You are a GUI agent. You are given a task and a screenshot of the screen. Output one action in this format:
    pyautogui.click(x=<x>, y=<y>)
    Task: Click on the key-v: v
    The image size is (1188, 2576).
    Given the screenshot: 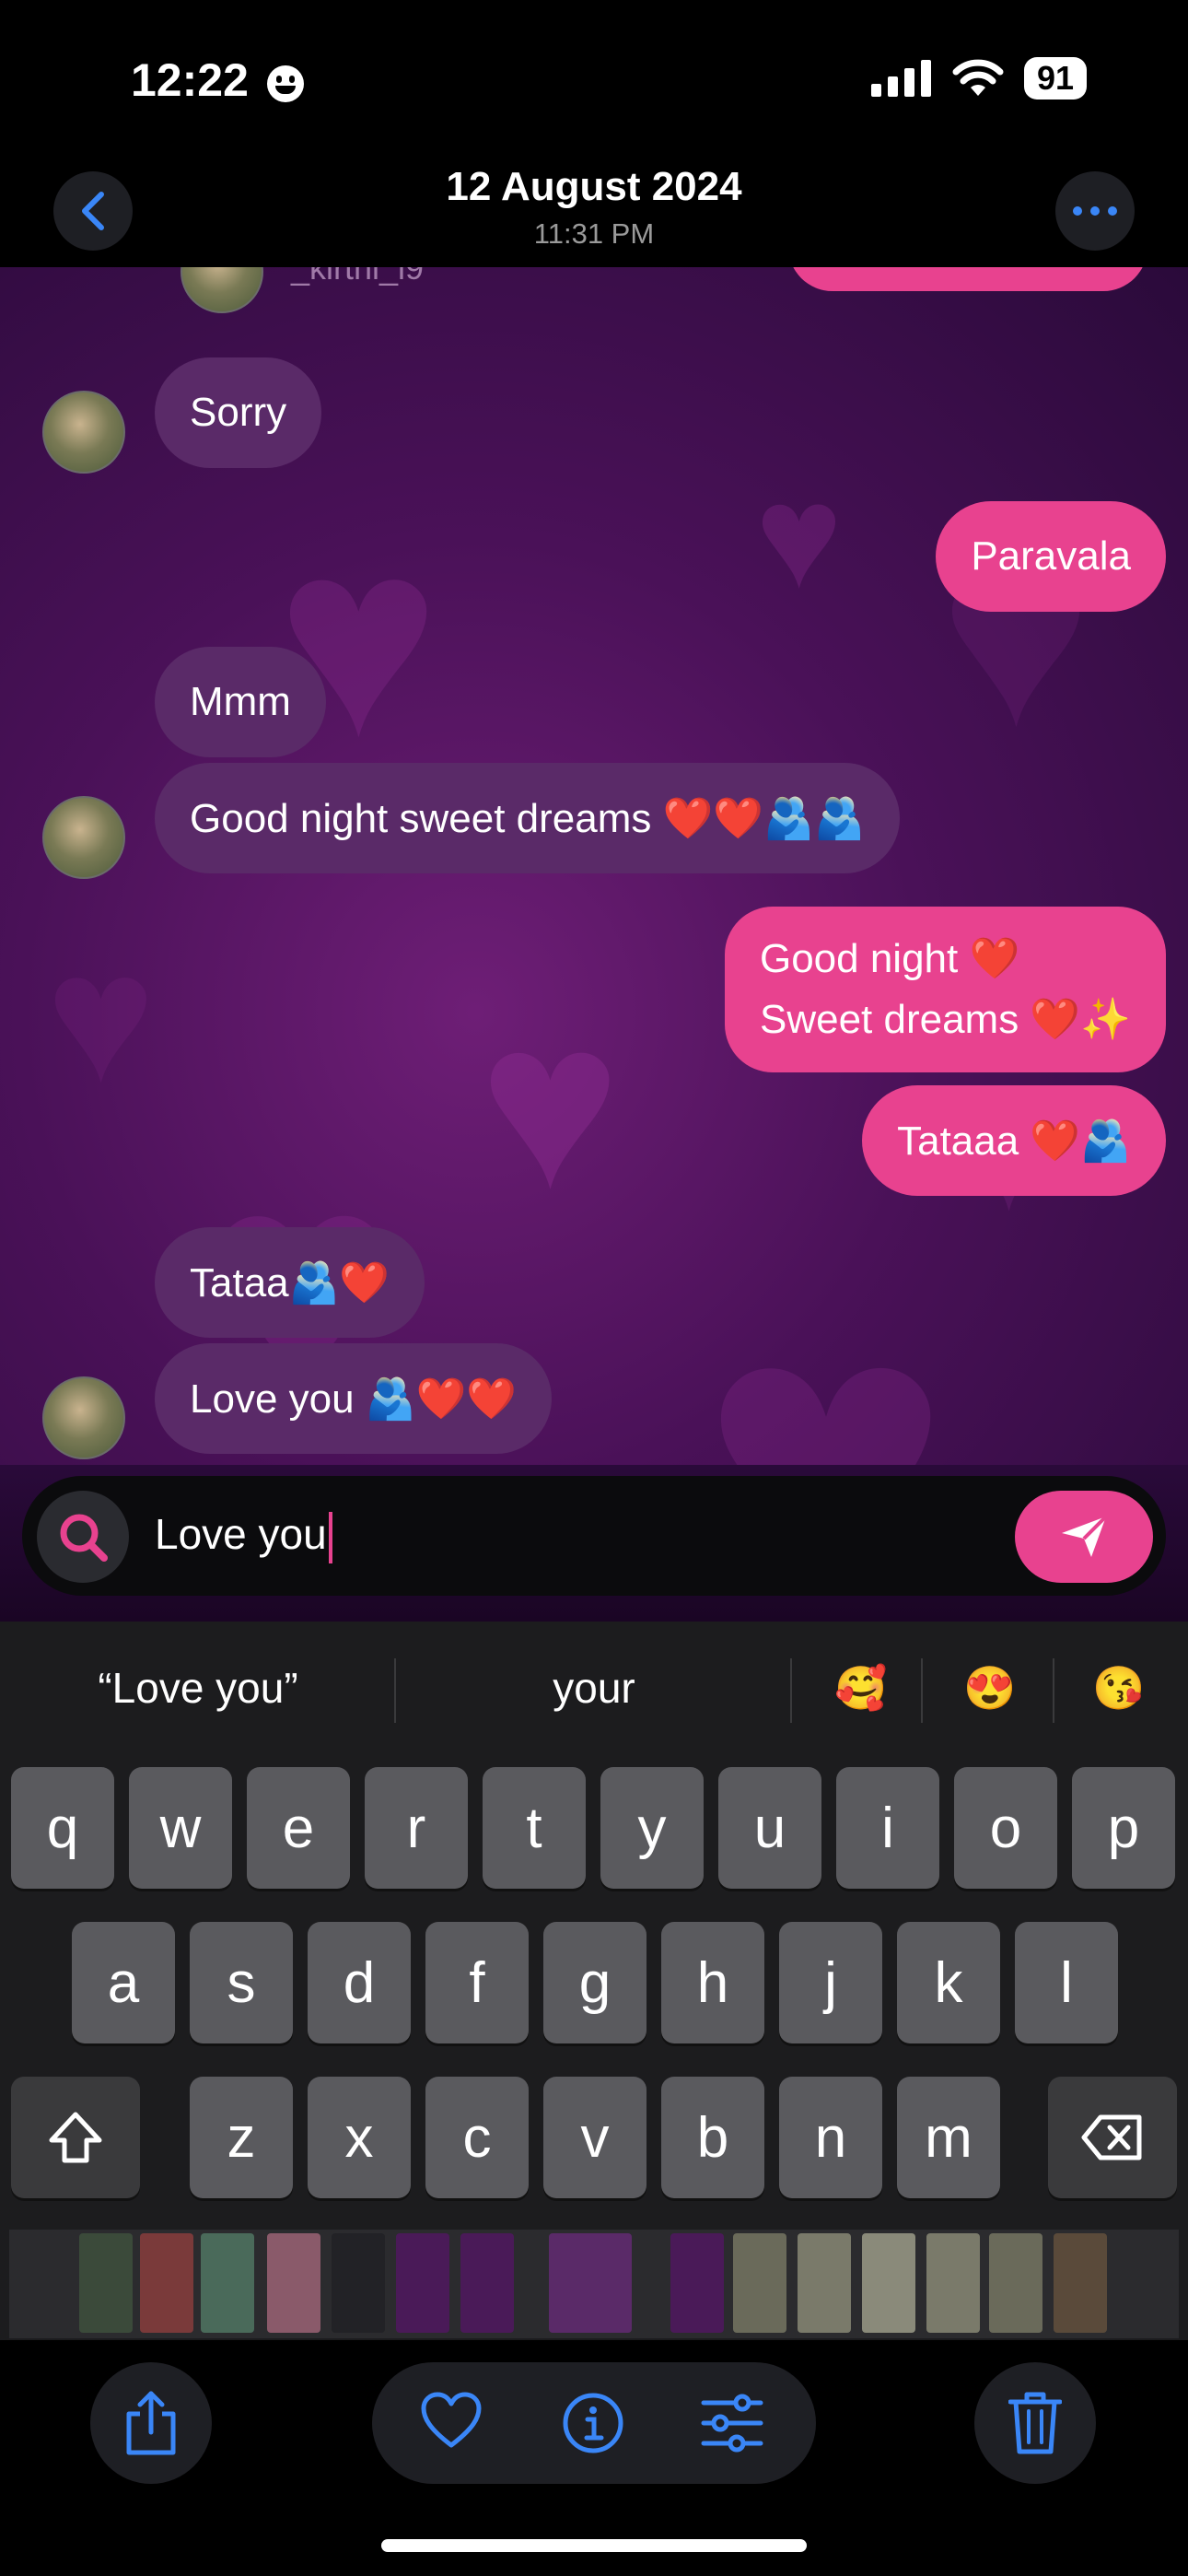 What is the action you would take?
    pyautogui.click(x=594, y=2137)
    